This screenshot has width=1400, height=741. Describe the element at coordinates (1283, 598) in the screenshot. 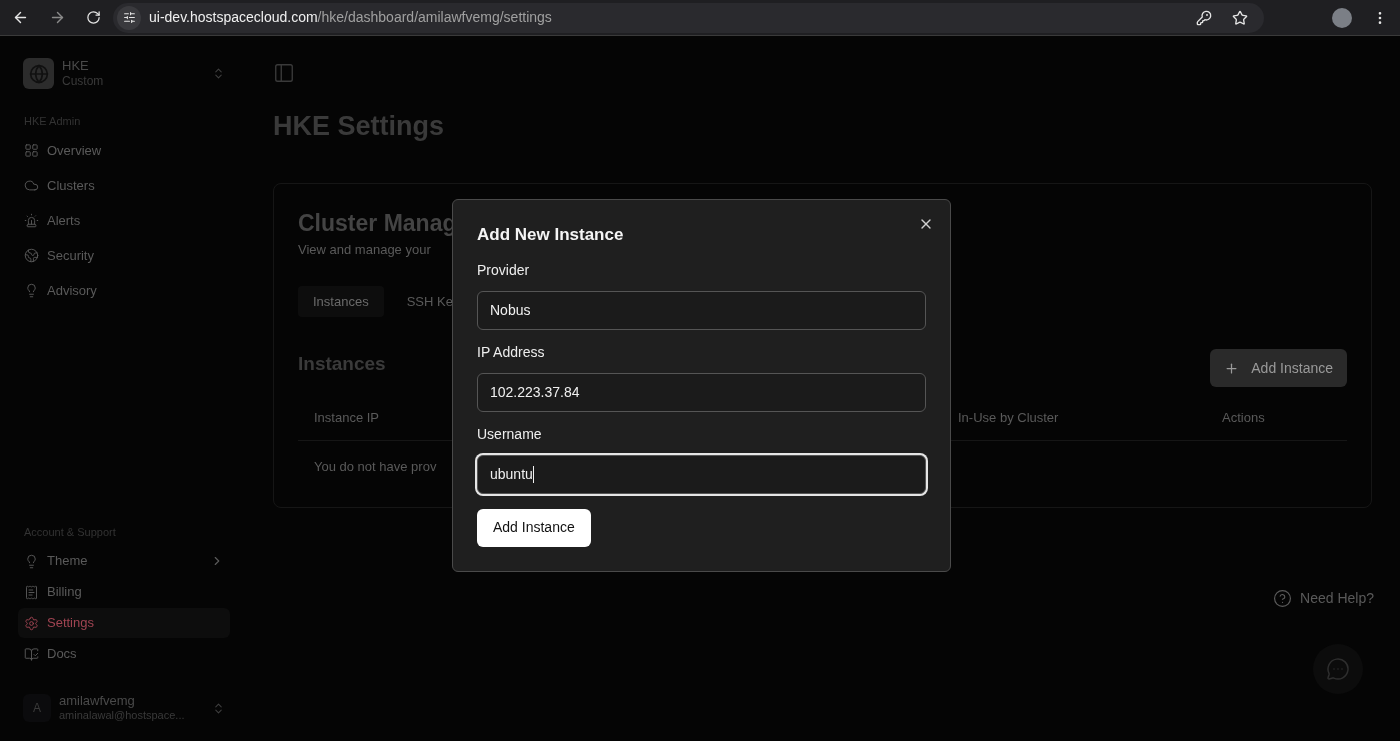

I see `help-icon` at that location.